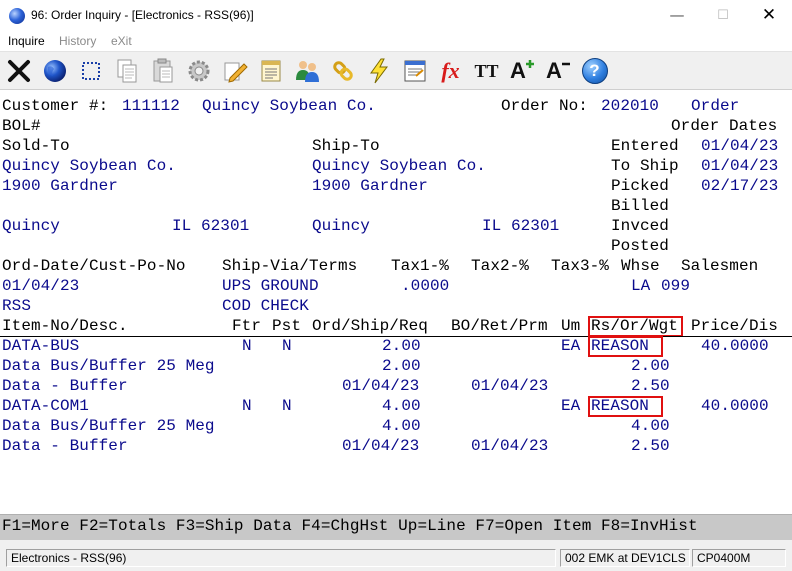 The width and height of the screenshot is (792, 571). What do you see at coordinates (740, 146) in the screenshot?
I see `entered-date: 01/04/23` at bounding box center [740, 146].